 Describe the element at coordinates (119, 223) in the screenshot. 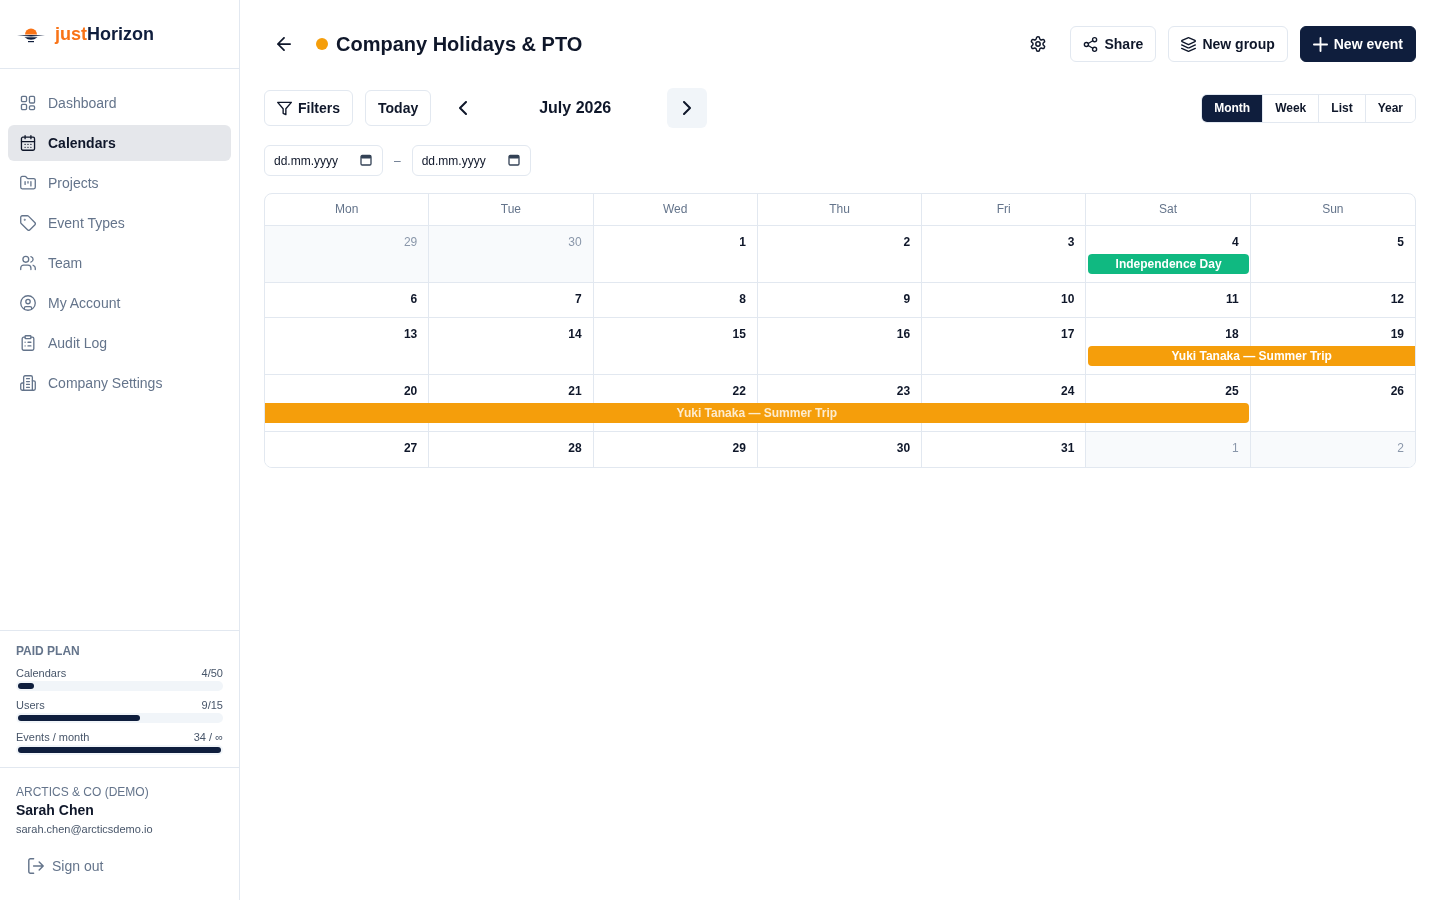

I see `nav-item: Event Types` at that location.